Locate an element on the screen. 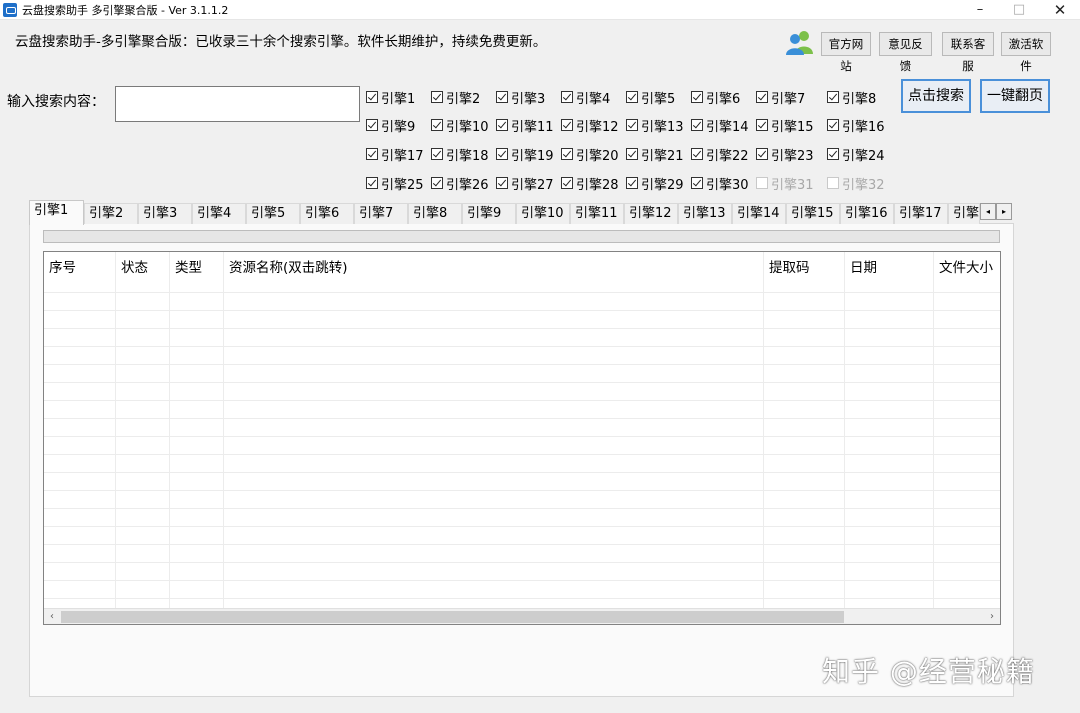 Image resolution: width=1080 pixels, height=713 pixels. tab-scroll-left-button: ◂ is located at coordinates (988, 211).